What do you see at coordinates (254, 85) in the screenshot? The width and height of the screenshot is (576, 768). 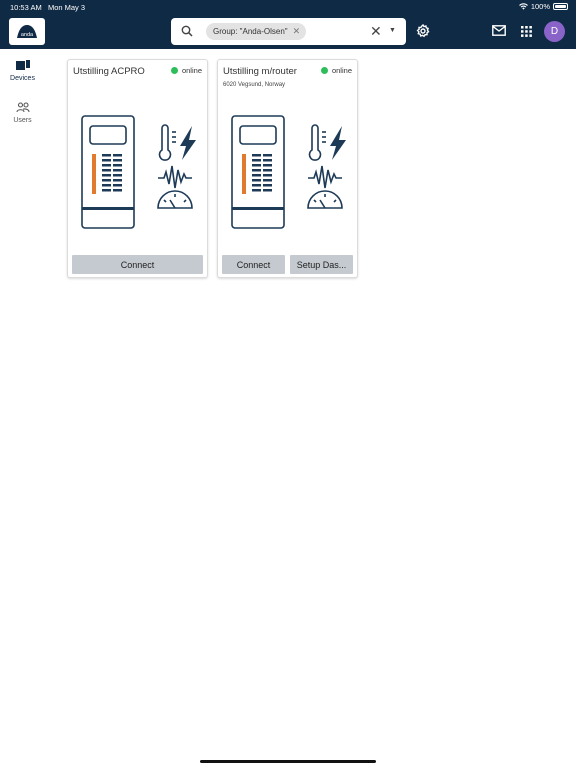 I see `device-location: 6020 Vegsund, Norway` at bounding box center [254, 85].